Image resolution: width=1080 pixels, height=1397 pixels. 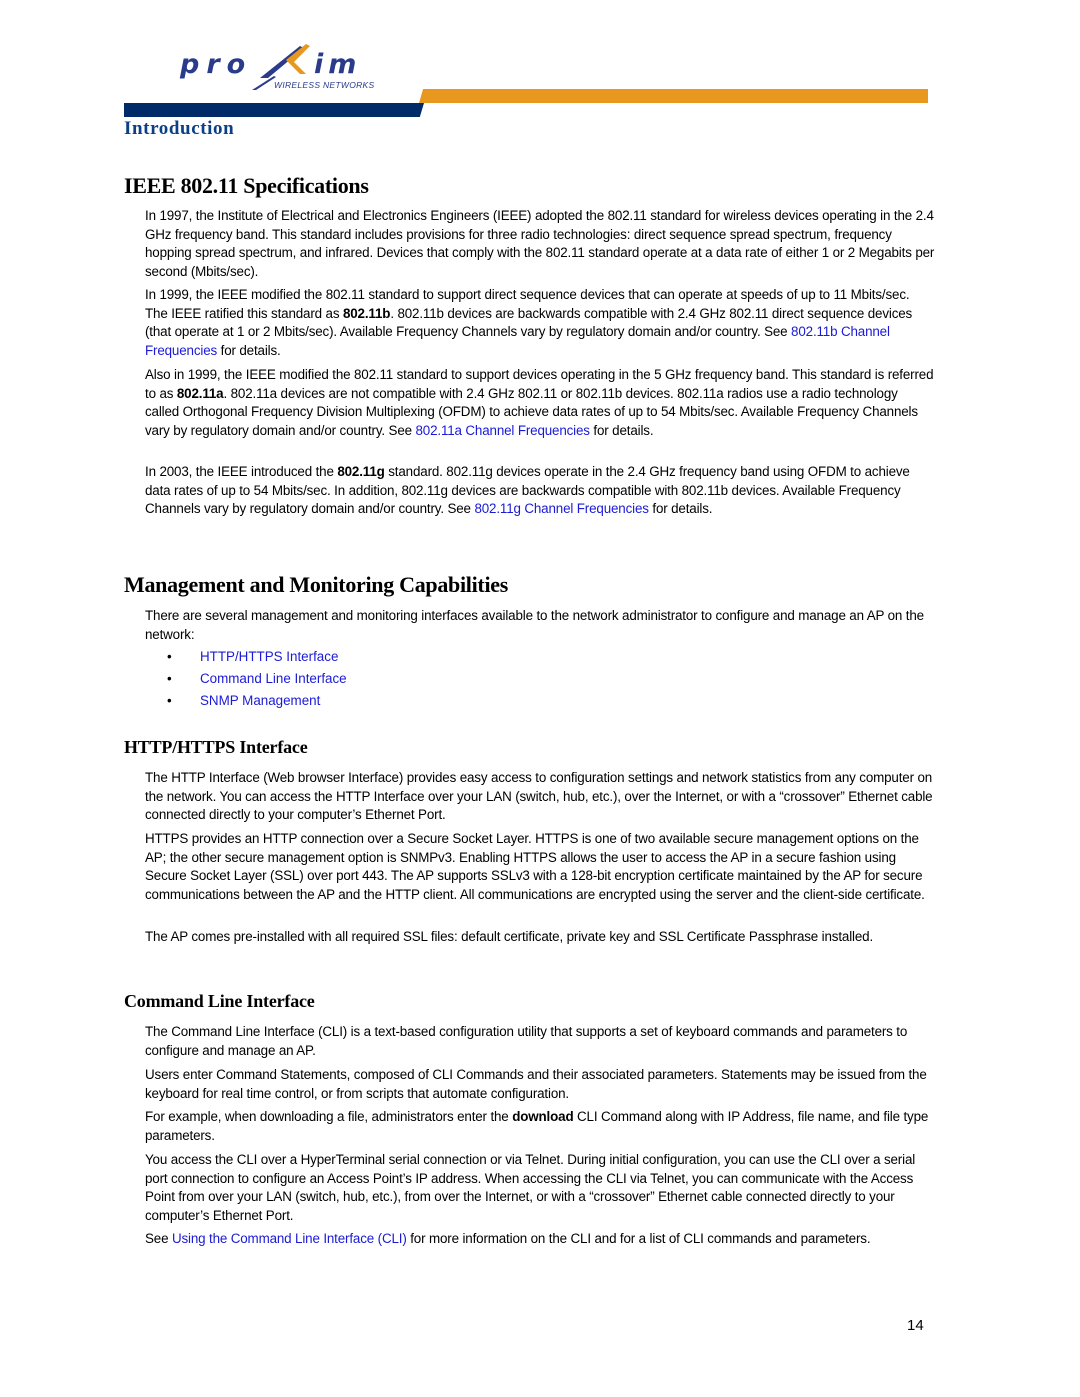 What do you see at coordinates (324, 85) in the screenshot?
I see `logo-tagline: WIRELESS NETWORKS` at bounding box center [324, 85].